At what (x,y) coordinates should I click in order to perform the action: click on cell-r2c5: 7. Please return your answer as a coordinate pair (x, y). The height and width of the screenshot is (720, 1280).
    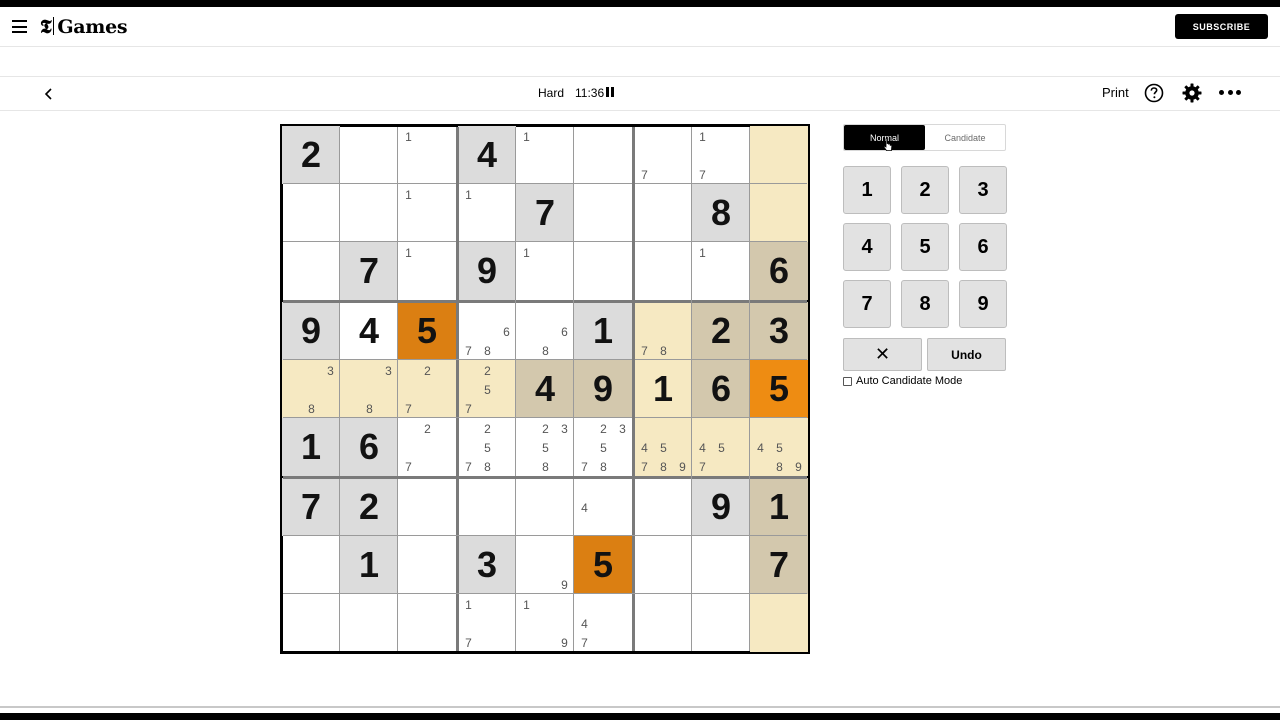
    Looking at the image, I should click on (545, 213).